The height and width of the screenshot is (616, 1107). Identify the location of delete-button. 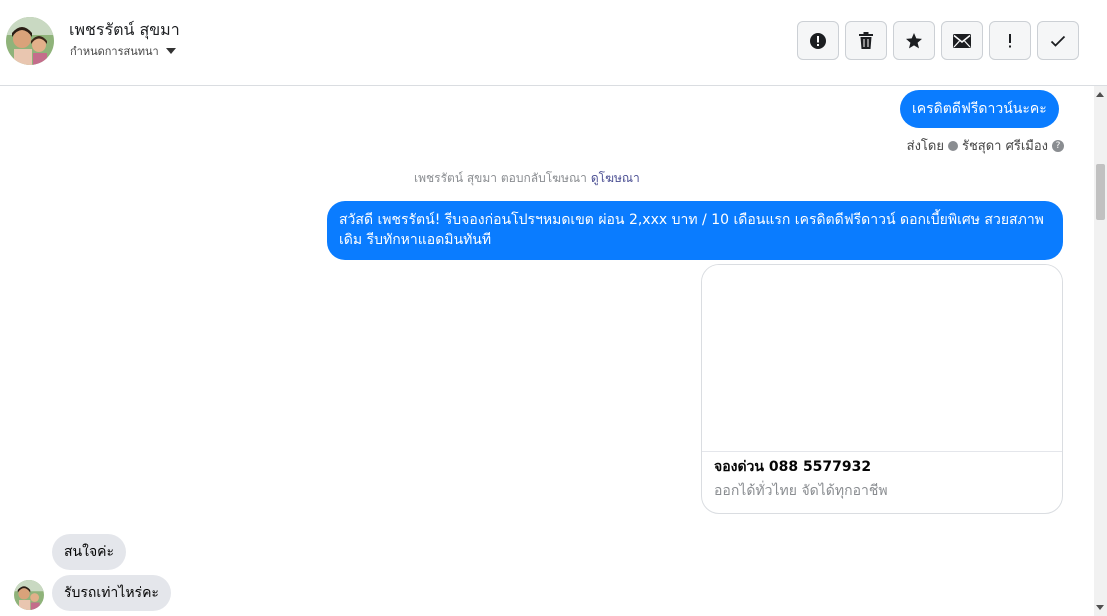
(866, 40).